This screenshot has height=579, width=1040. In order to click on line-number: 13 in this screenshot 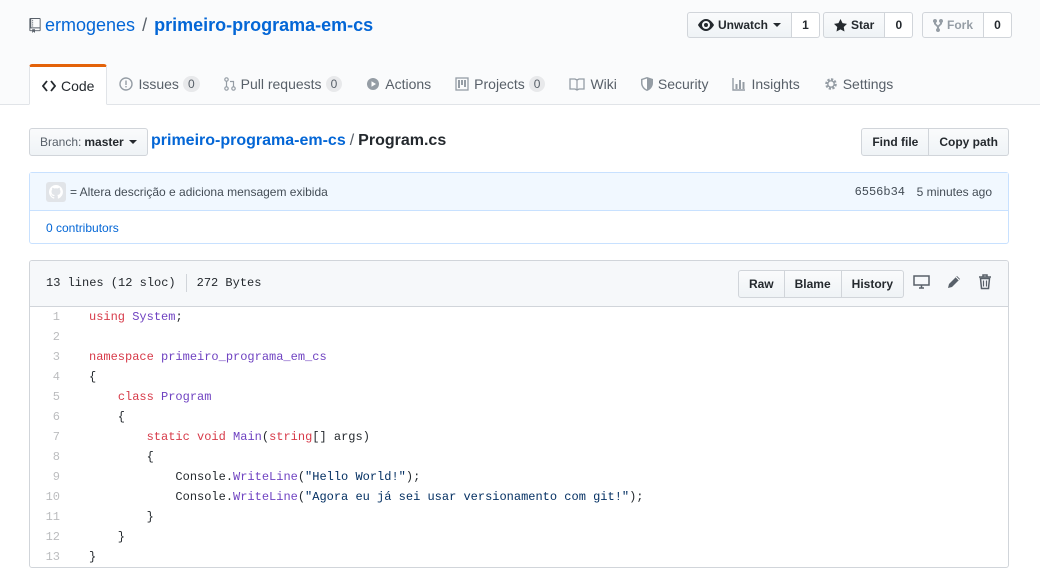, I will do `click(50, 557)`.